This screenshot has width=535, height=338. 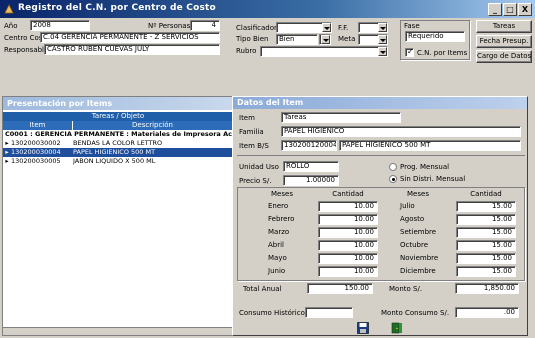 I want to click on item-desc-cell: PAPEL HIGIENICO 500 MT, so click(x=114, y=152).